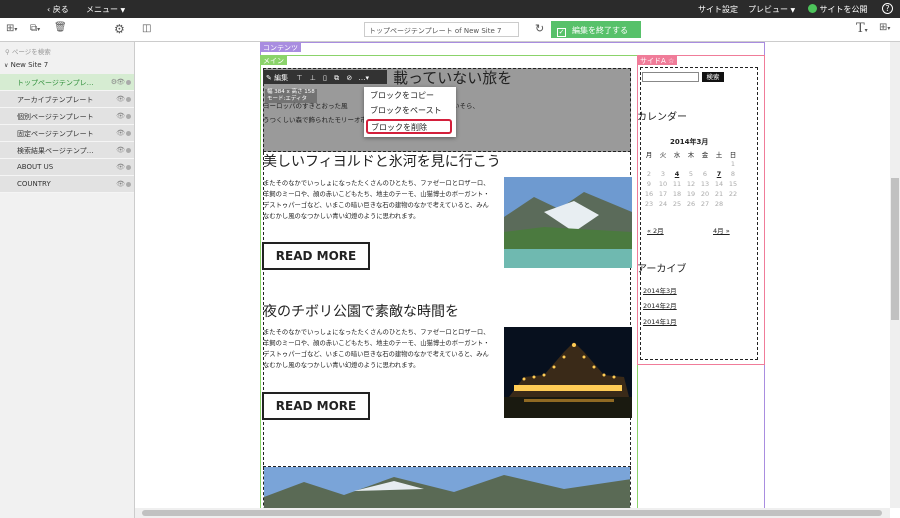 This screenshot has width=900, height=518. Describe the element at coordinates (382, 161) in the screenshot. I see `article-title-1: 美しいフィヨルドと氷河を見に行こう` at that location.